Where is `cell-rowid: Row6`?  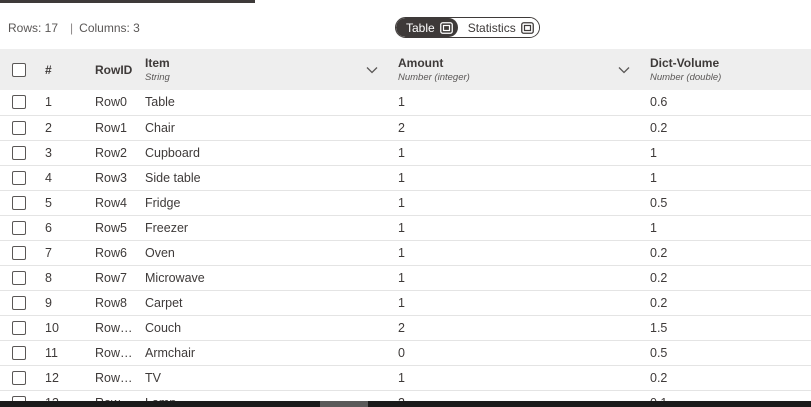 cell-rowid: Row6 is located at coordinates (111, 252).